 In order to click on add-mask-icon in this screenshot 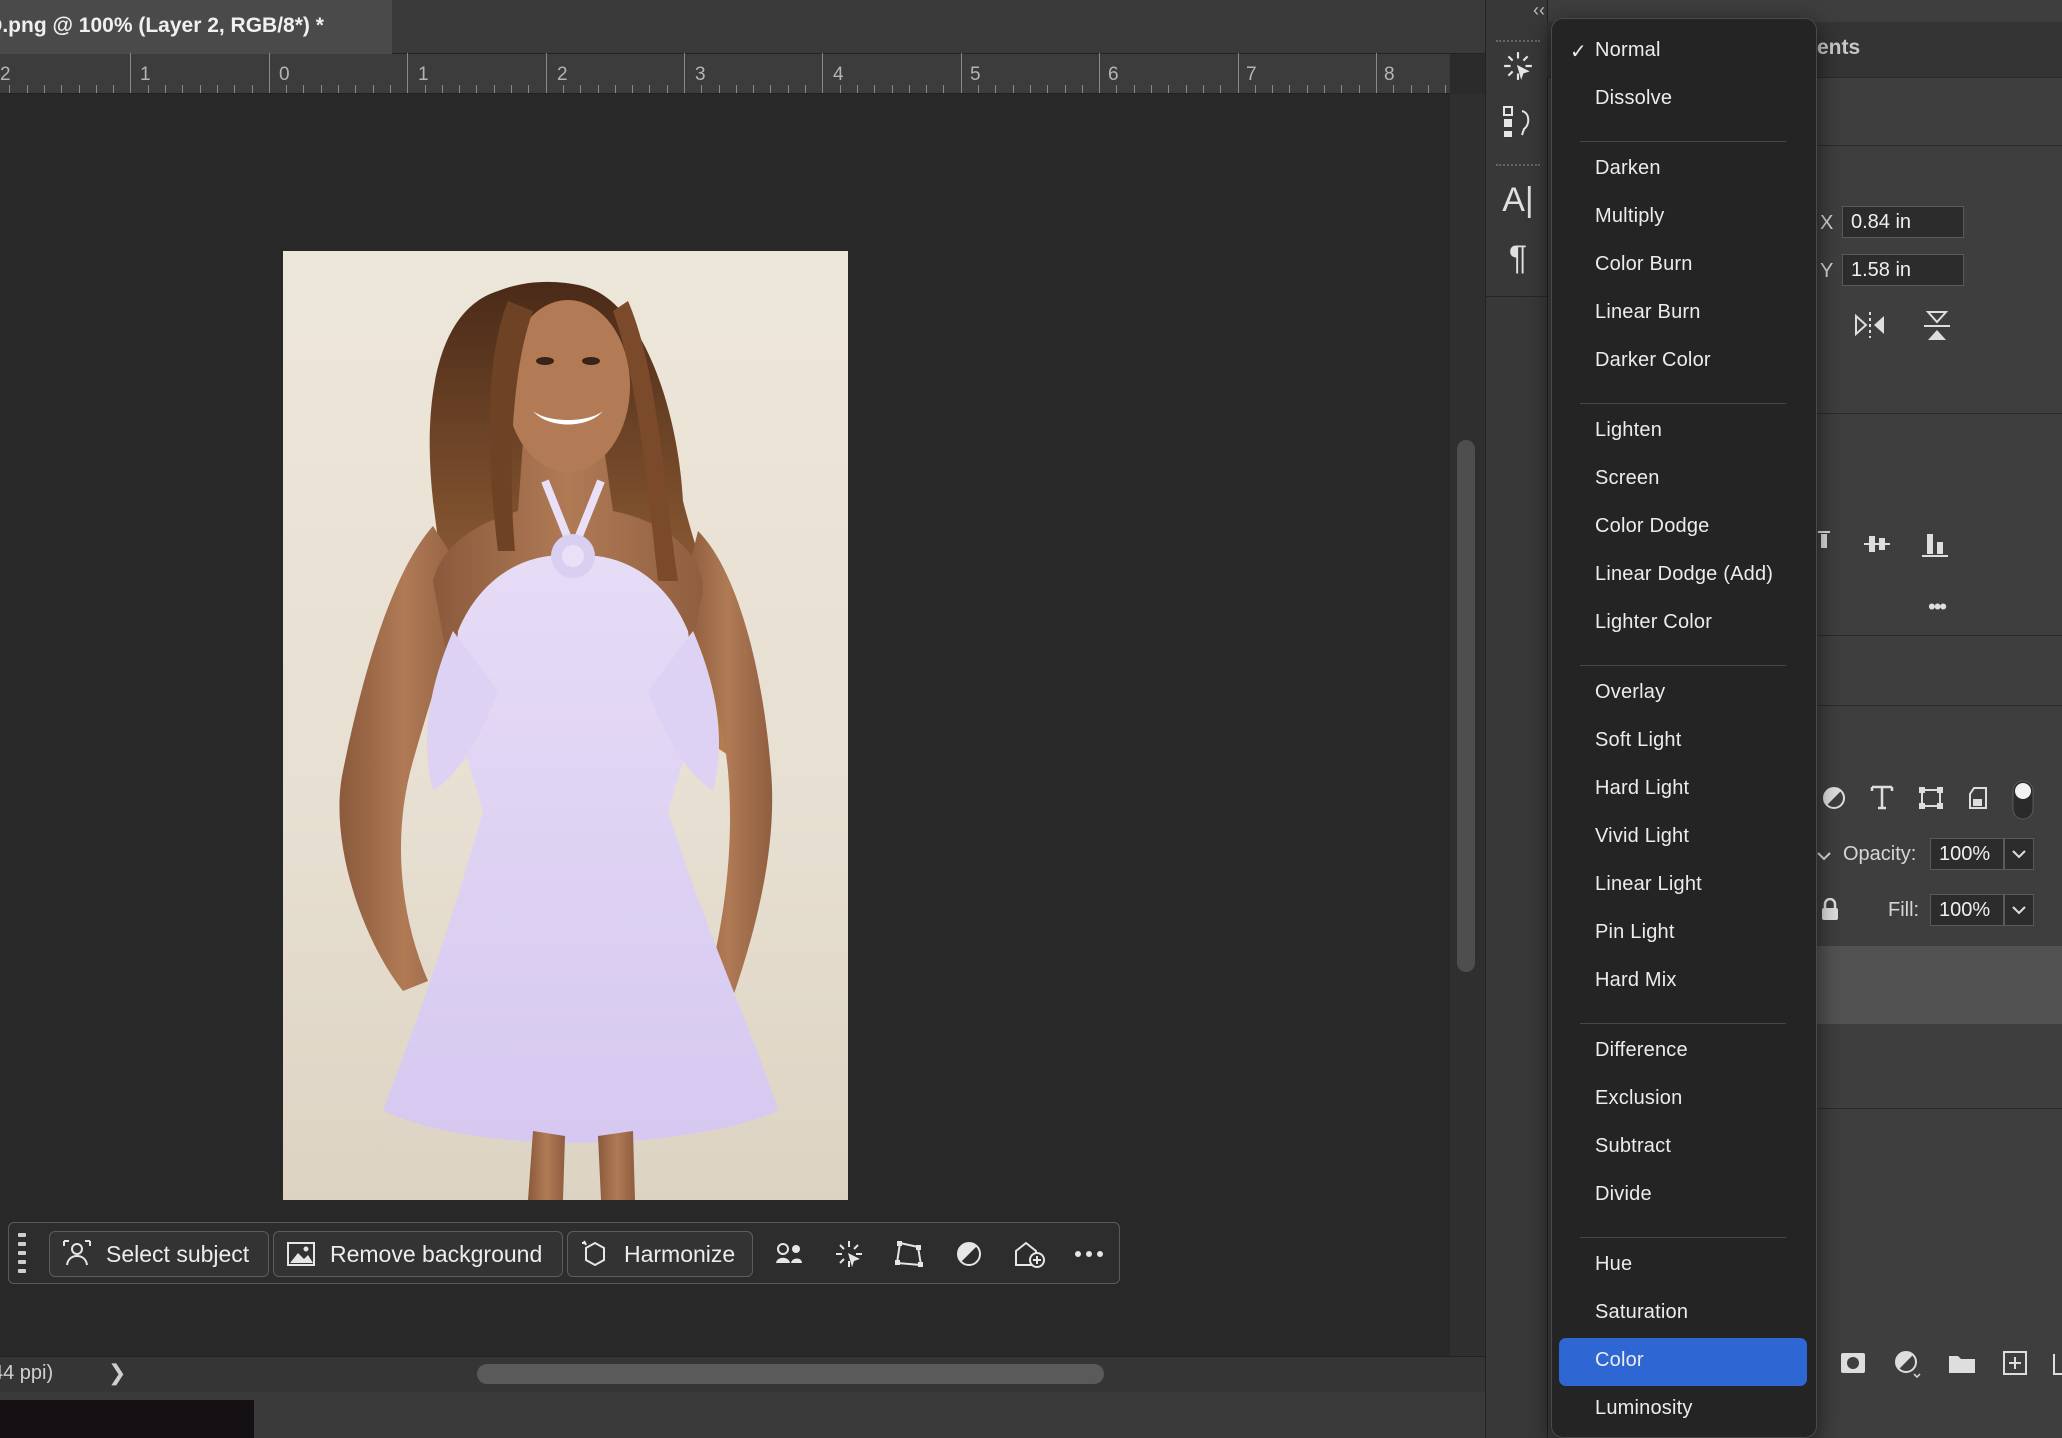, I will do `click(1853, 1366)`.